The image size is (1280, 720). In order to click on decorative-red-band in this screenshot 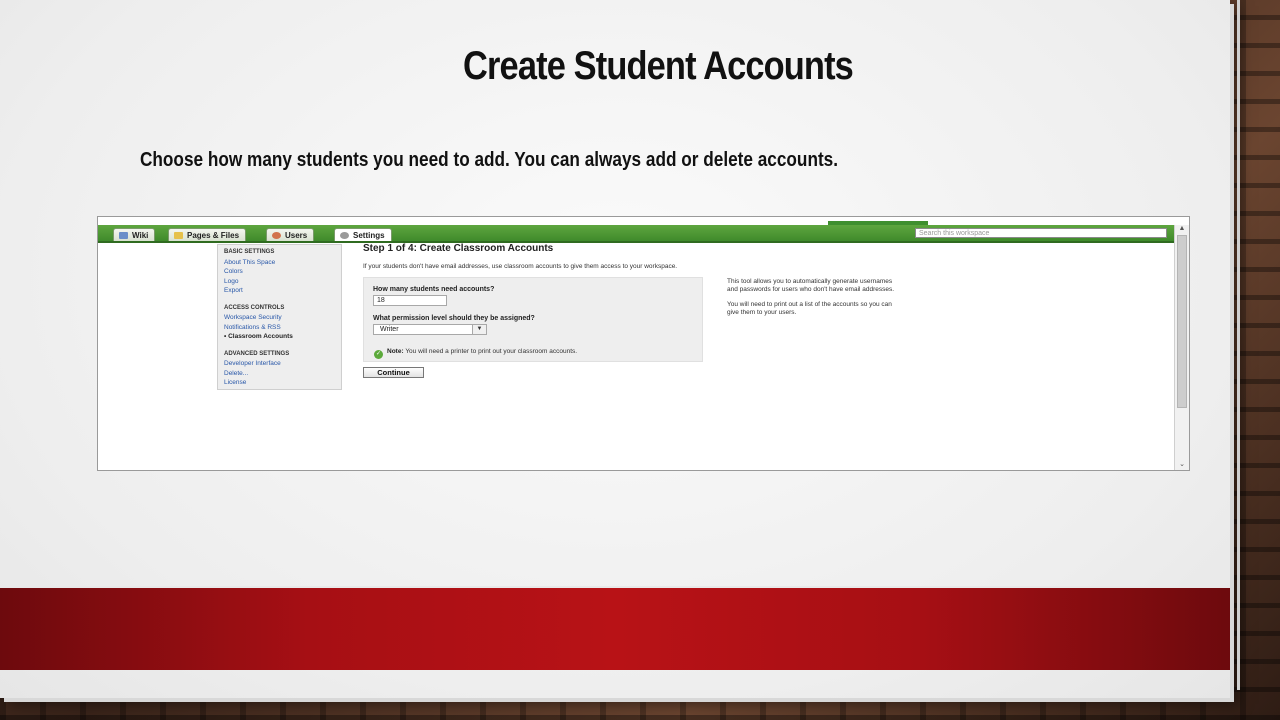, I will do `click(615, 629)`.